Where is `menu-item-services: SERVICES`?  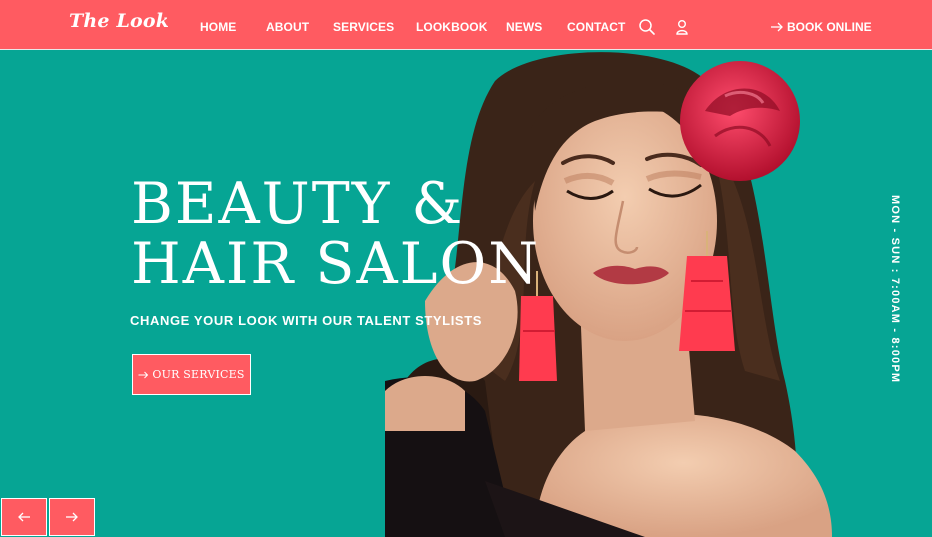 menu-item-services: SERVICES is located at coordinates (363, 27).